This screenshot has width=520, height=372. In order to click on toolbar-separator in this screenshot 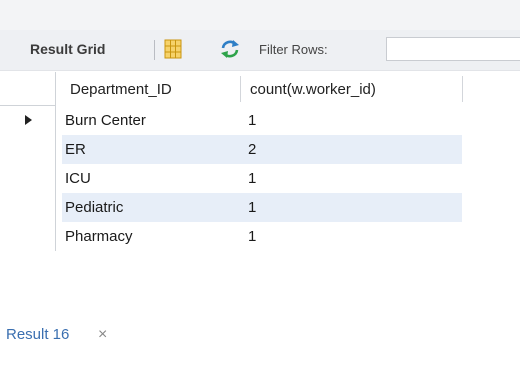, I will do `click(154, 50)`.